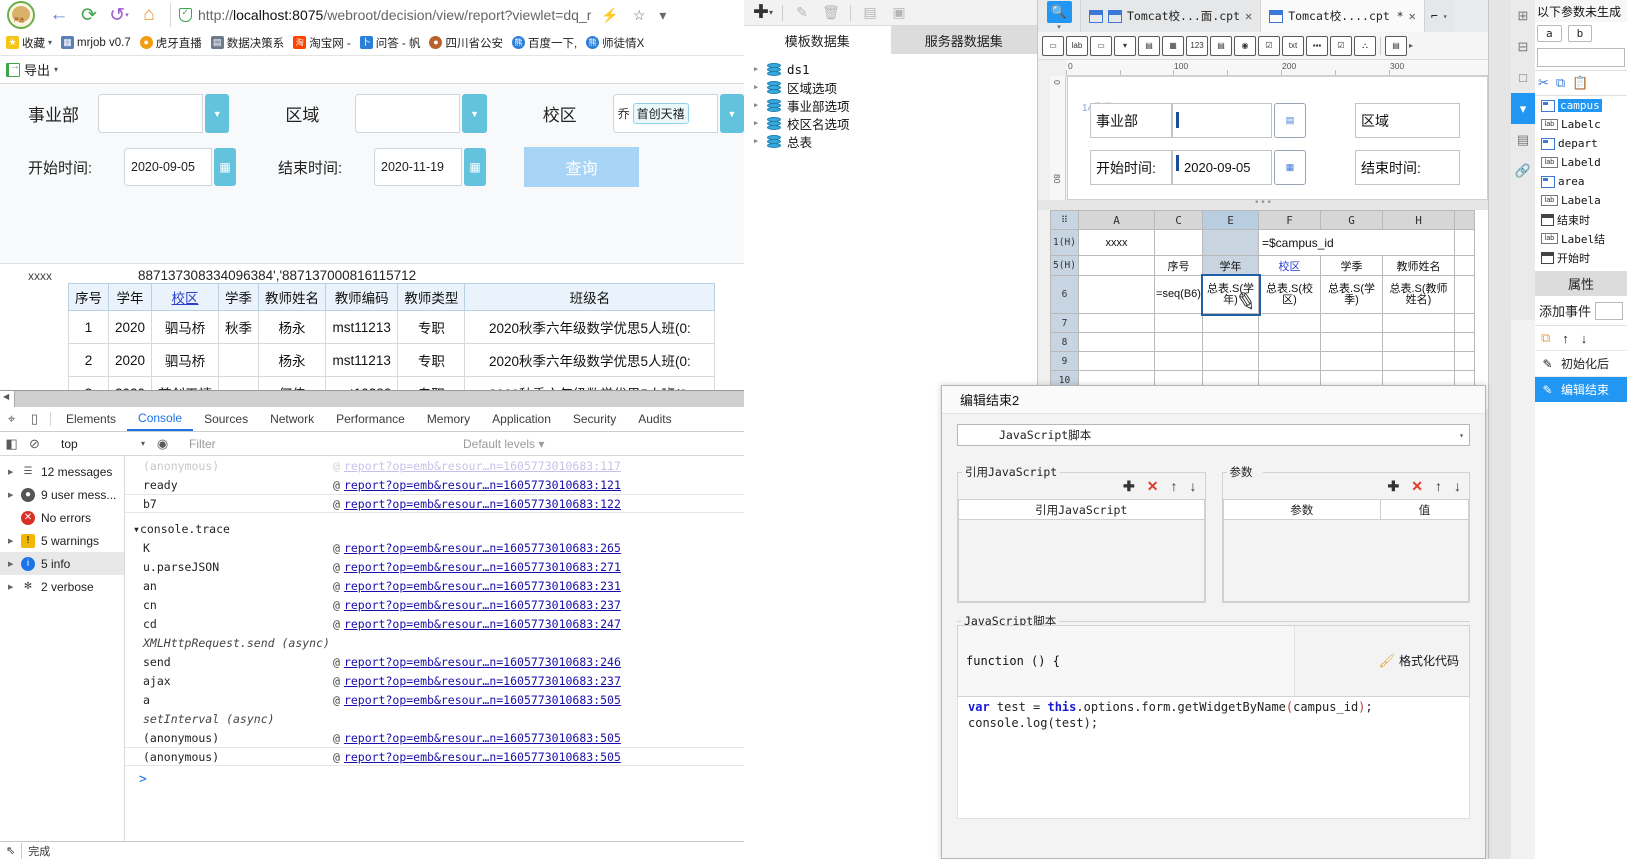 This screenshot has height=859, width=1627. I want to click on event-row-init: ✎ 初始化后, so click(1581, 363).